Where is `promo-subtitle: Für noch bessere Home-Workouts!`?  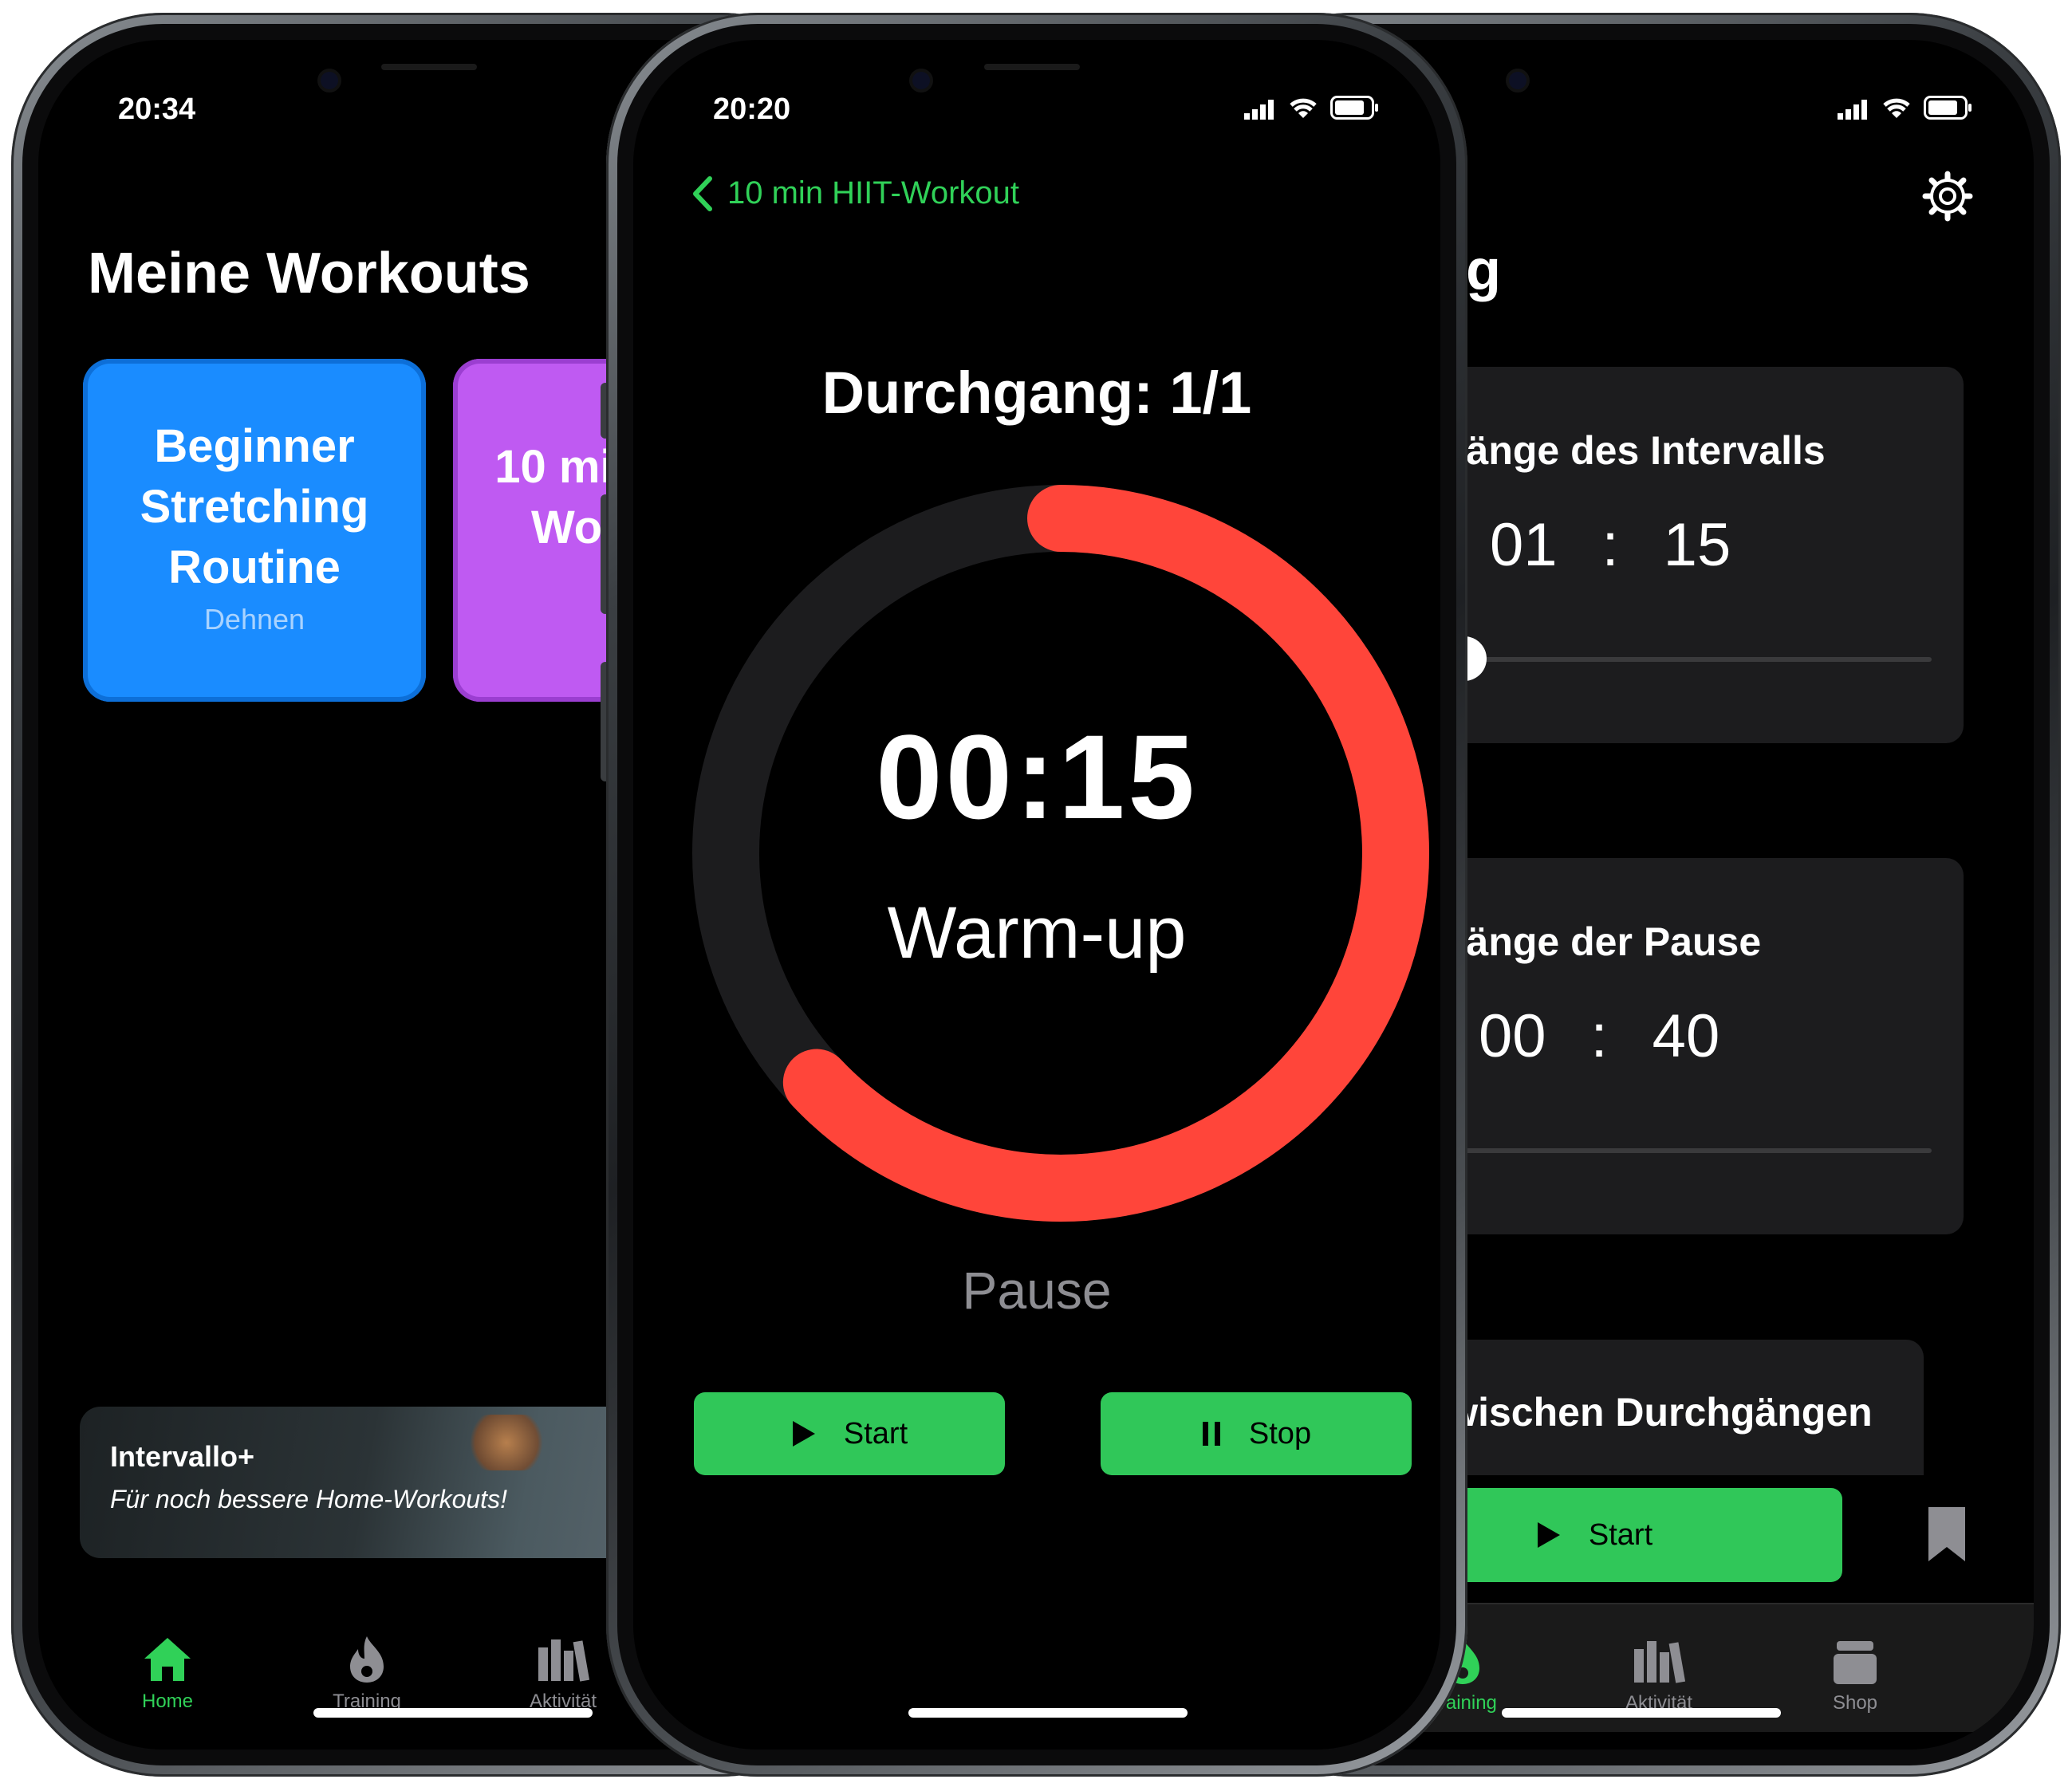
promo-subtitle: Für noch bessere Home-Workouts! is located at coordinates (308, 1499).